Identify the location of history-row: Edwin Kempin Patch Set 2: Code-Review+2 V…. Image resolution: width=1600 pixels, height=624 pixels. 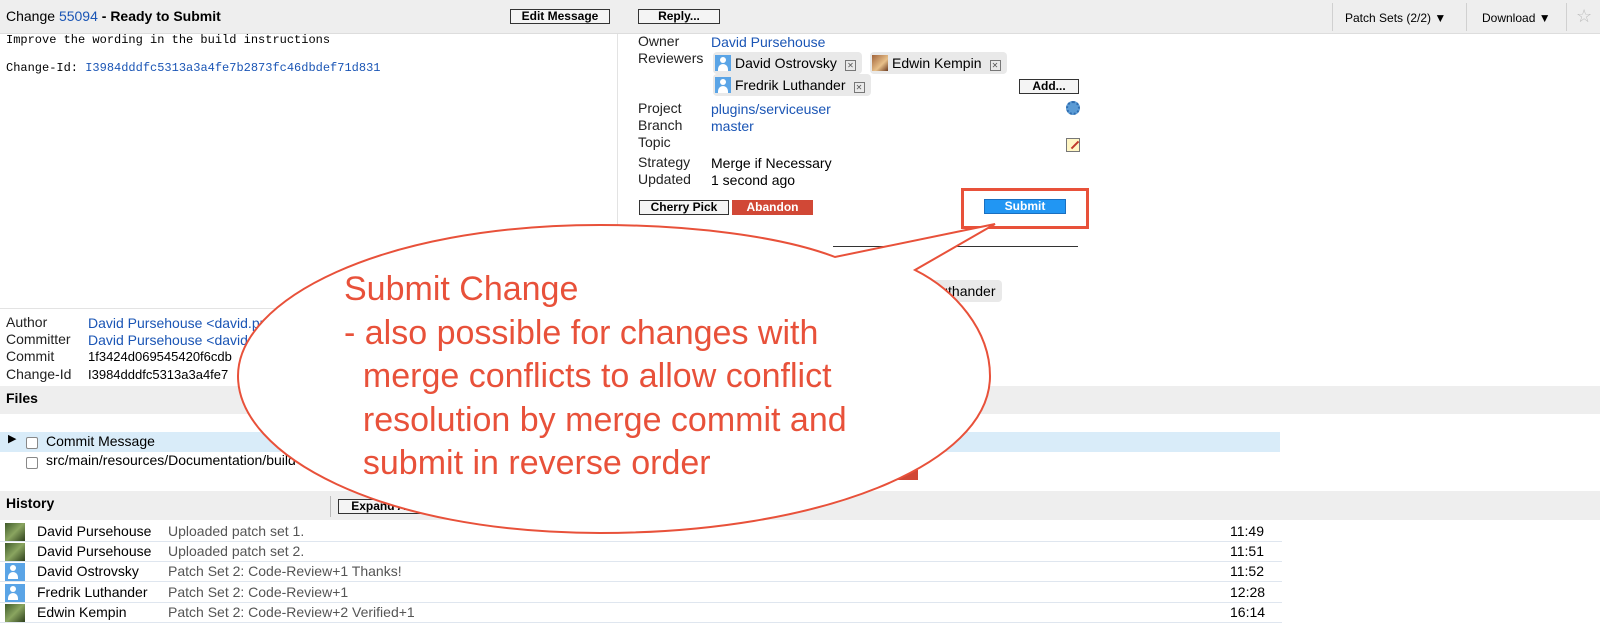
(641, 613).